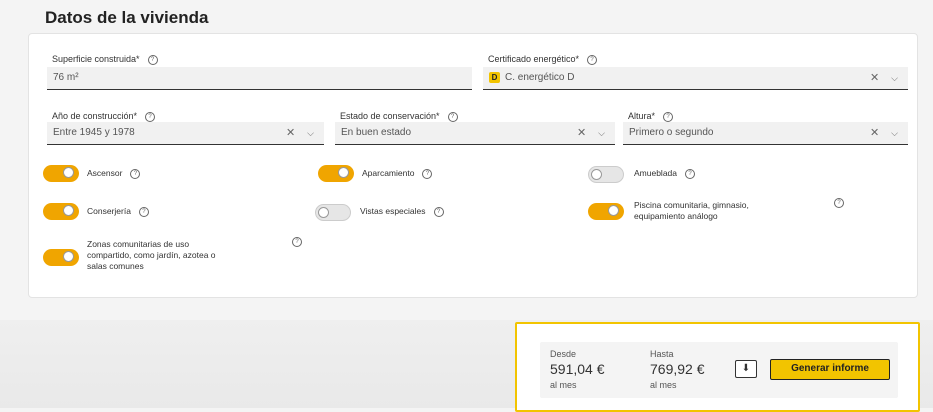 This screenshot has width=933, height=412. I want to click on certificado-label: Certificado energético*?, so click(543, 59).